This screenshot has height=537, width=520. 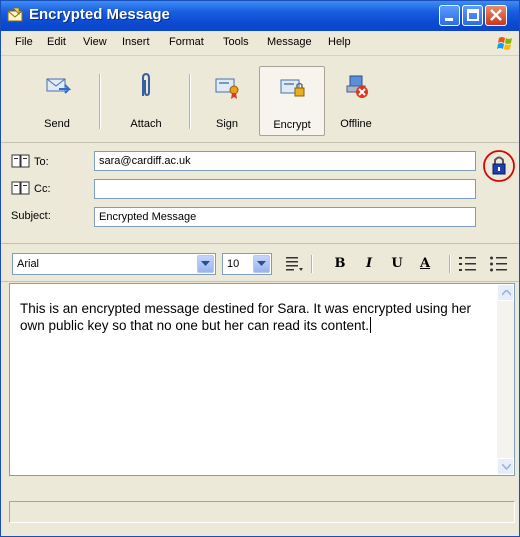 I want to click on maximize-button, so click(x=472, y=15).